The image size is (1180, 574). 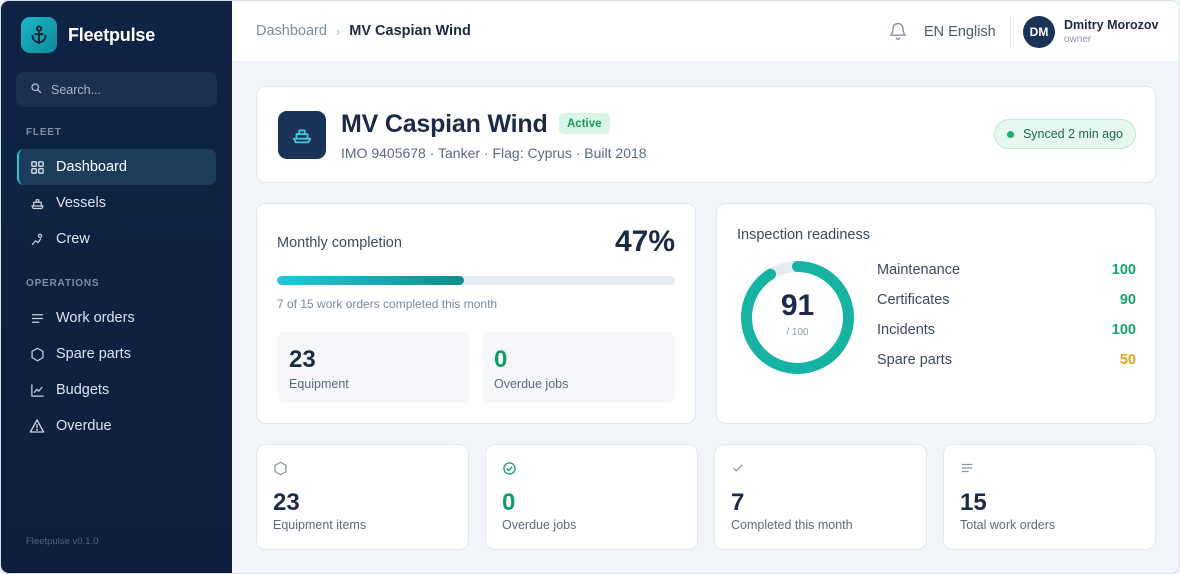 What do you see at coordinates (63, 283) in the screenshot?
I see `section-label-operations: OPERATIONS` at bounding box center [63, 283].